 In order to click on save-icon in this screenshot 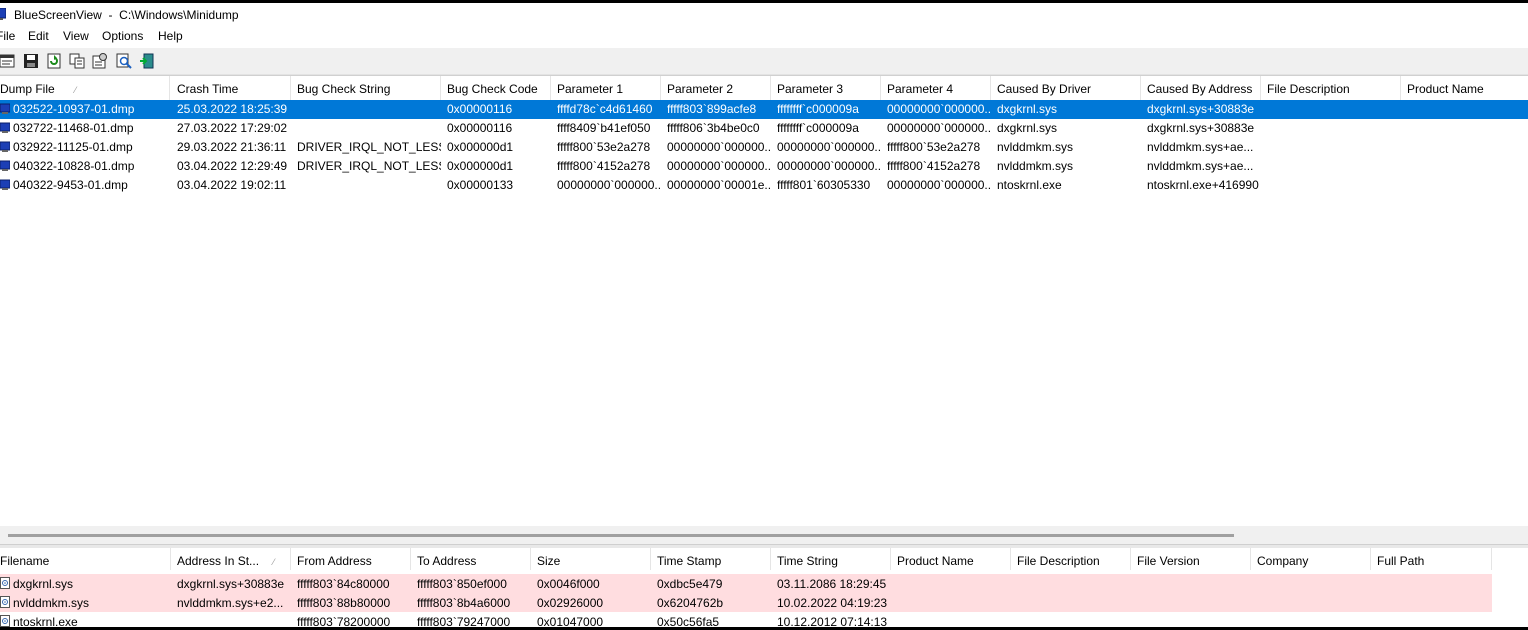, I will do `click(31, 61)`.